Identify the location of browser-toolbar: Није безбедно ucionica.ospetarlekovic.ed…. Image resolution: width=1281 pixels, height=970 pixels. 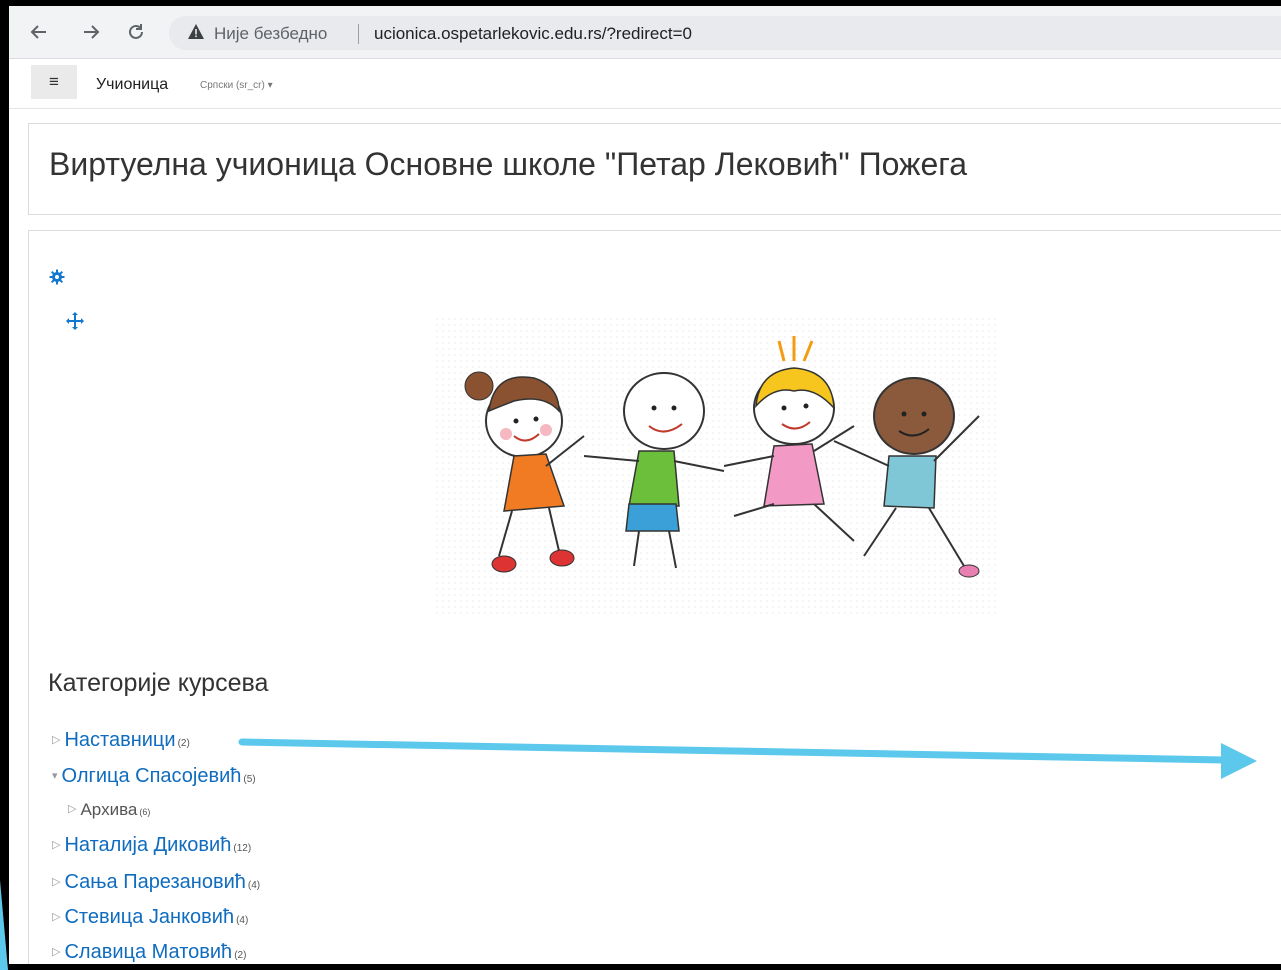
(645, 32).